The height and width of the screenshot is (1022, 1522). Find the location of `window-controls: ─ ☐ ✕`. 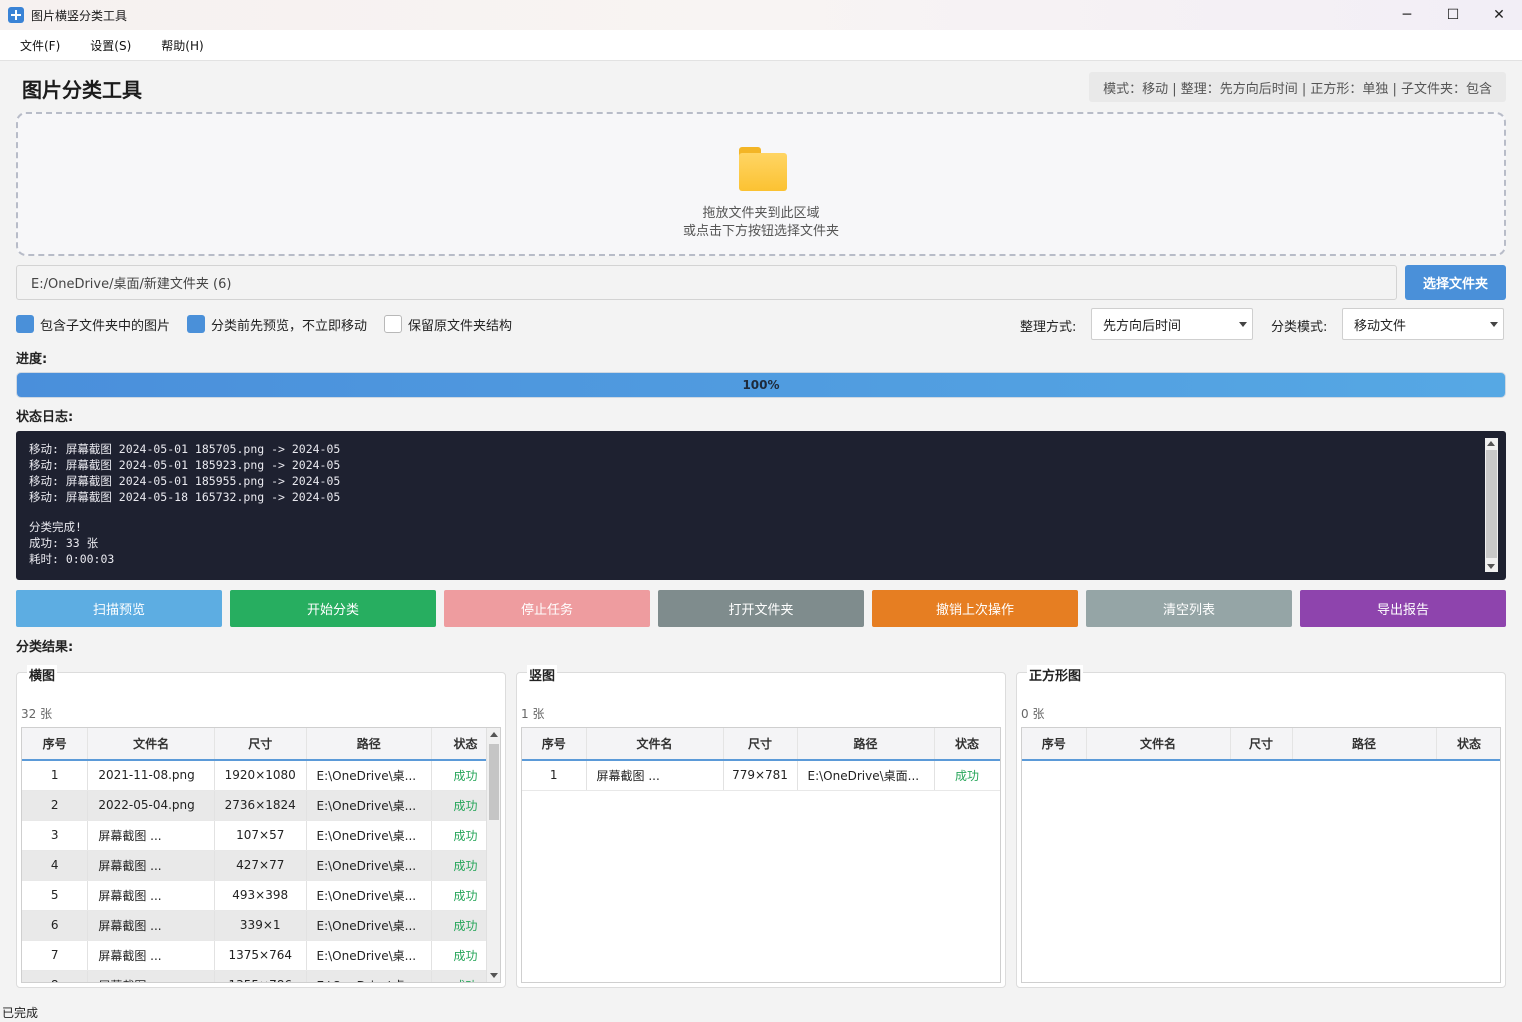

window-controls: ─ ☐ ✕ is located at coordinates (1453, 15).